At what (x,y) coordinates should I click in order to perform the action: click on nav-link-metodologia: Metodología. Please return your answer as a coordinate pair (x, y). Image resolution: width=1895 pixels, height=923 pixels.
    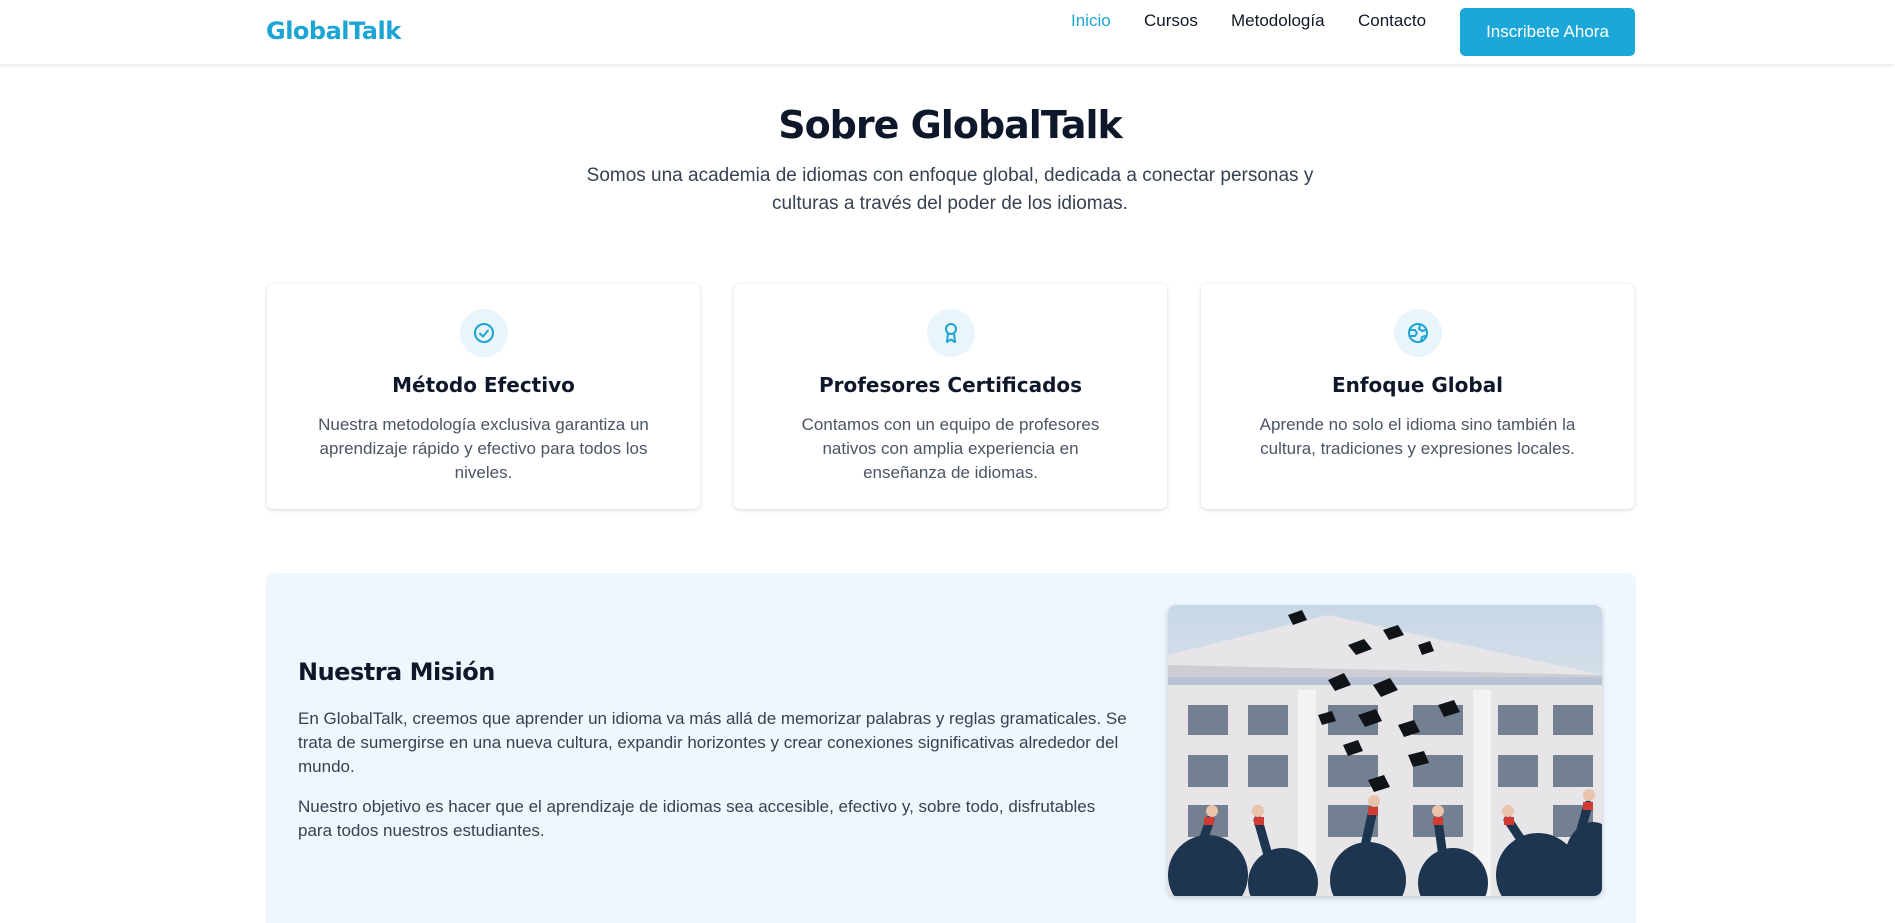
    Looking at the image, I should click on (1278, 21).